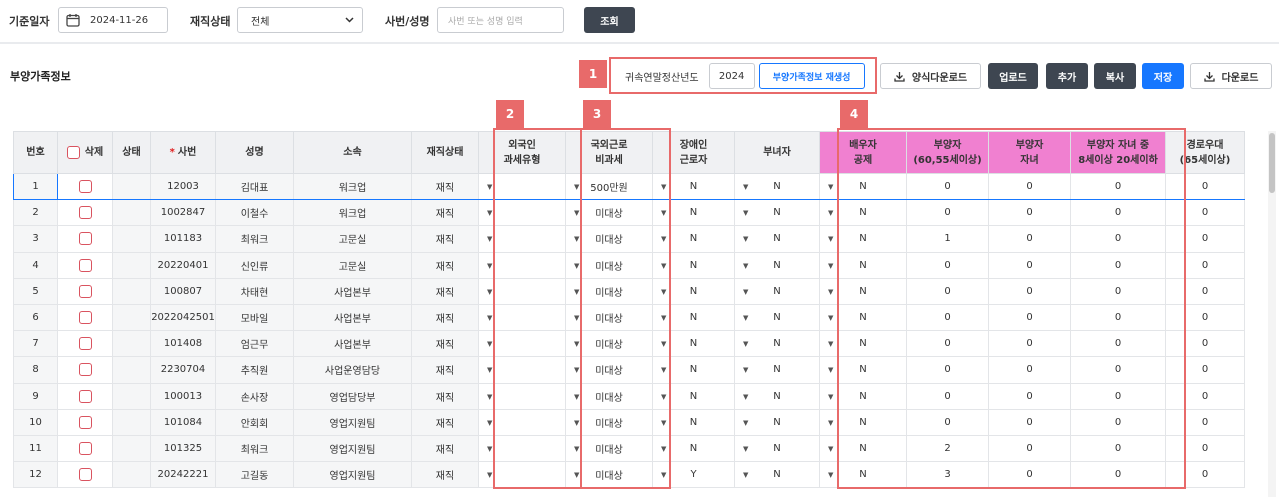  I want to click on dep60-cell: 3, so click(947, 475).